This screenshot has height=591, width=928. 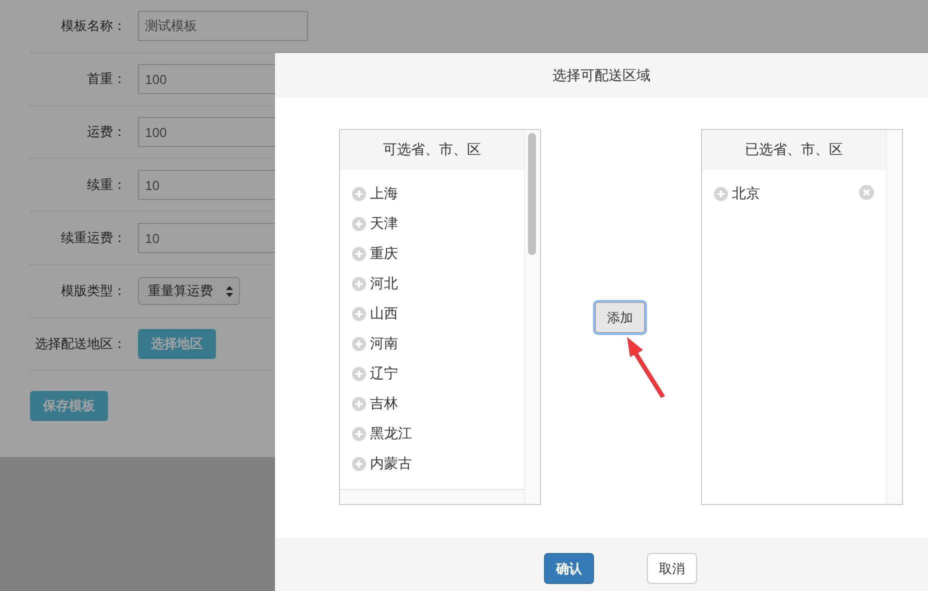 I want to click on list-title: 已选省、市、区, so click(x=794, y=150).